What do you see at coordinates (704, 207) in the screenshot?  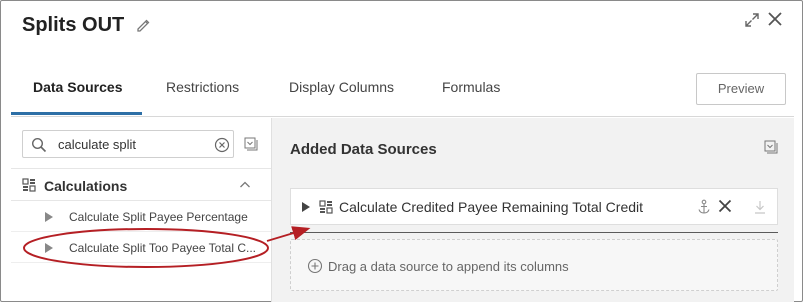 I see `anchor-icon` at bounding box center [704, 207].